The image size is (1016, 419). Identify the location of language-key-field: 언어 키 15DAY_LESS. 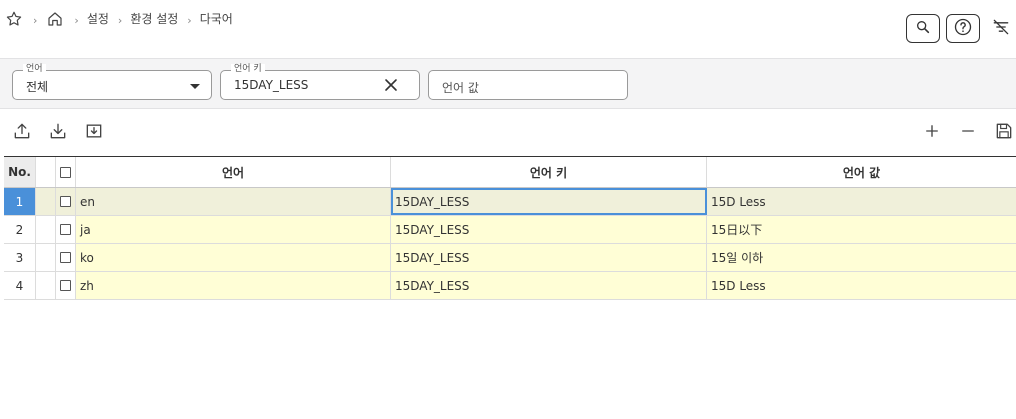
(320, 82).